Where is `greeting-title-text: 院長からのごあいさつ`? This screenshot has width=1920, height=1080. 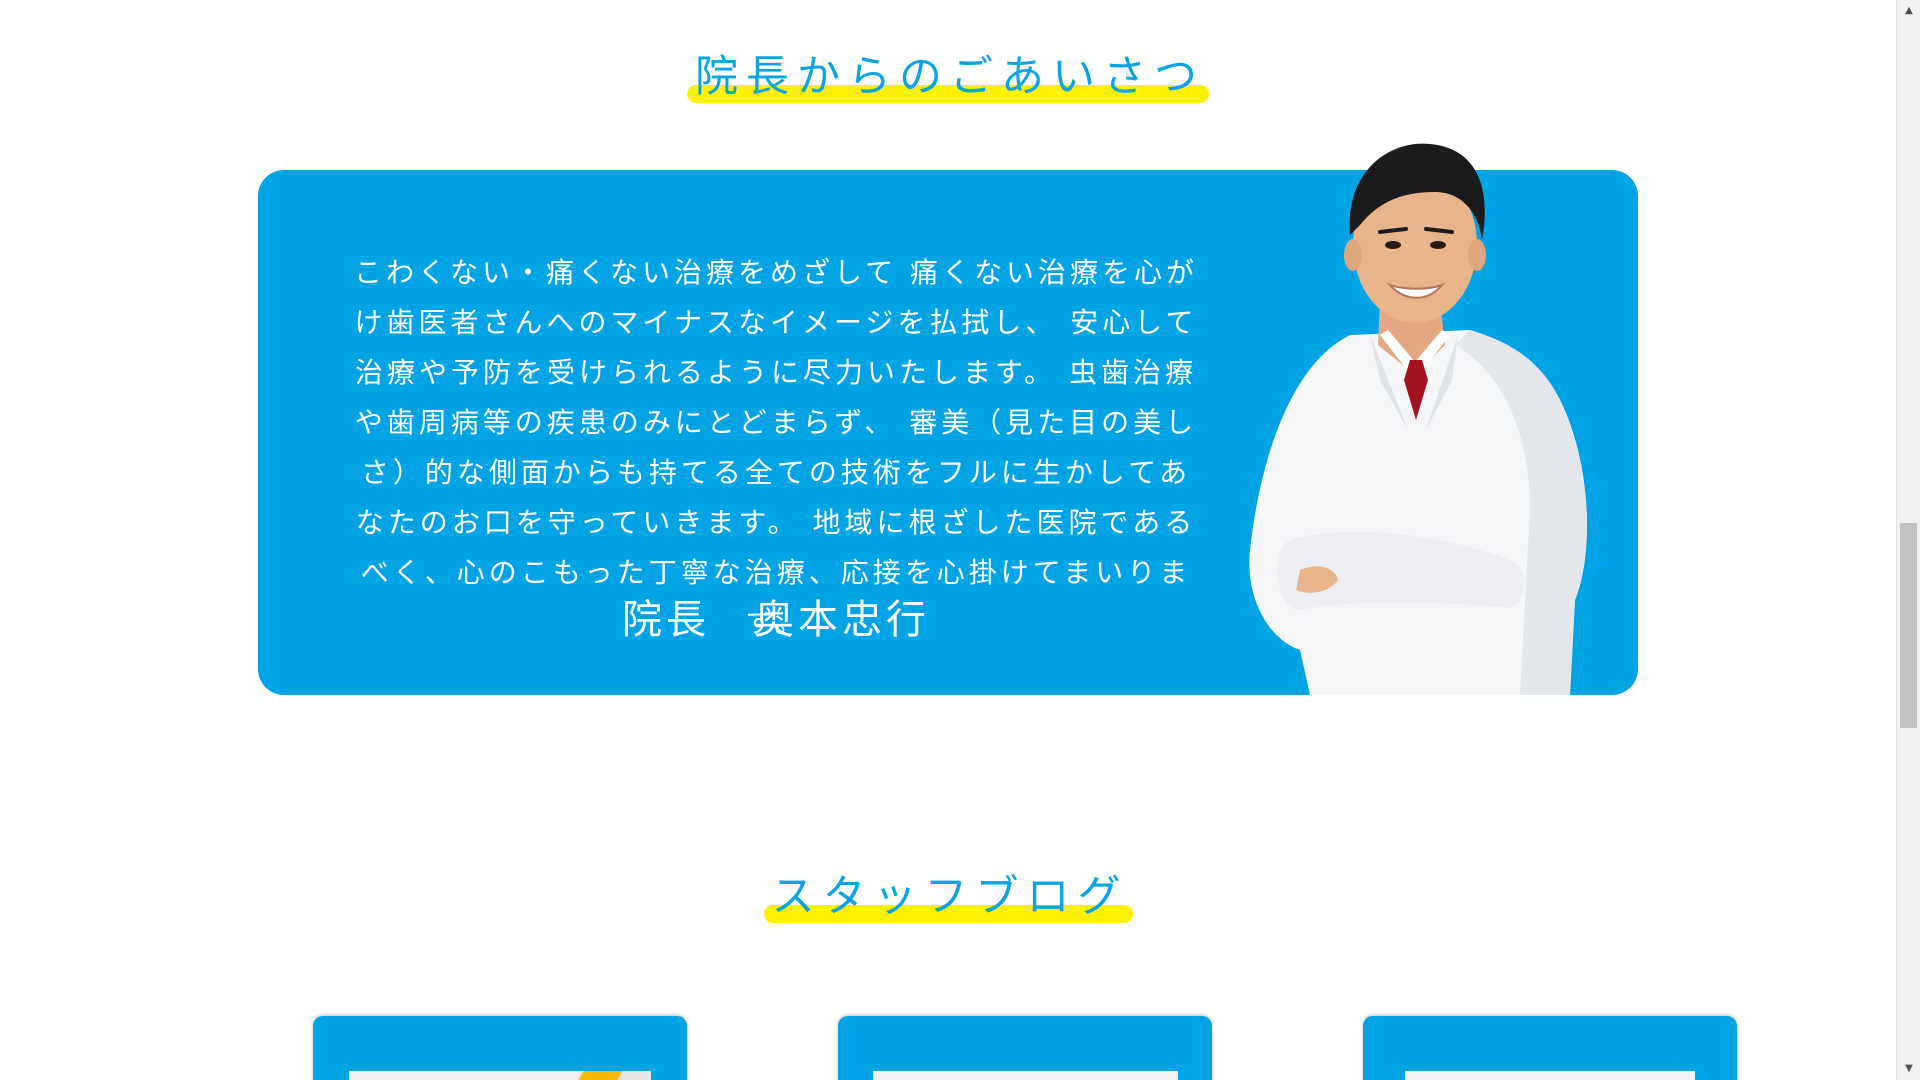
greeting-title-text: 院長からのごあいさつ is located at coordinates (948, 73).